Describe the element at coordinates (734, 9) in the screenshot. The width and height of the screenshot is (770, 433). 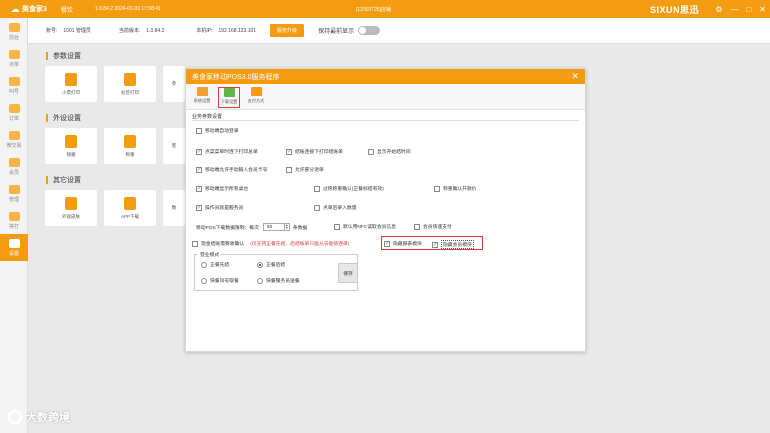
I see `minimize-button: —` at that location.